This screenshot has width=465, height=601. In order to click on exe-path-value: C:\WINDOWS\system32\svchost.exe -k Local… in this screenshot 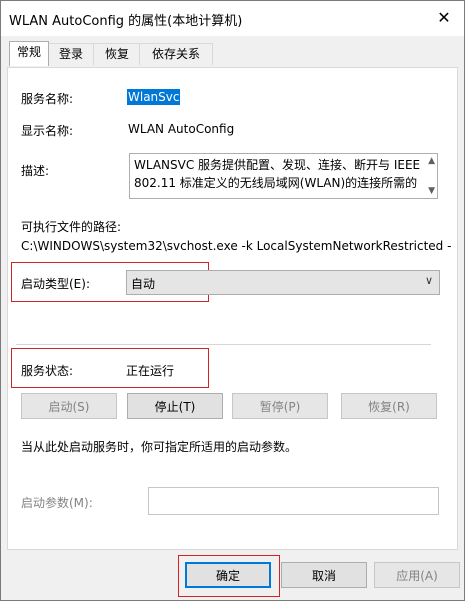, I will do `click(236, 246)`.